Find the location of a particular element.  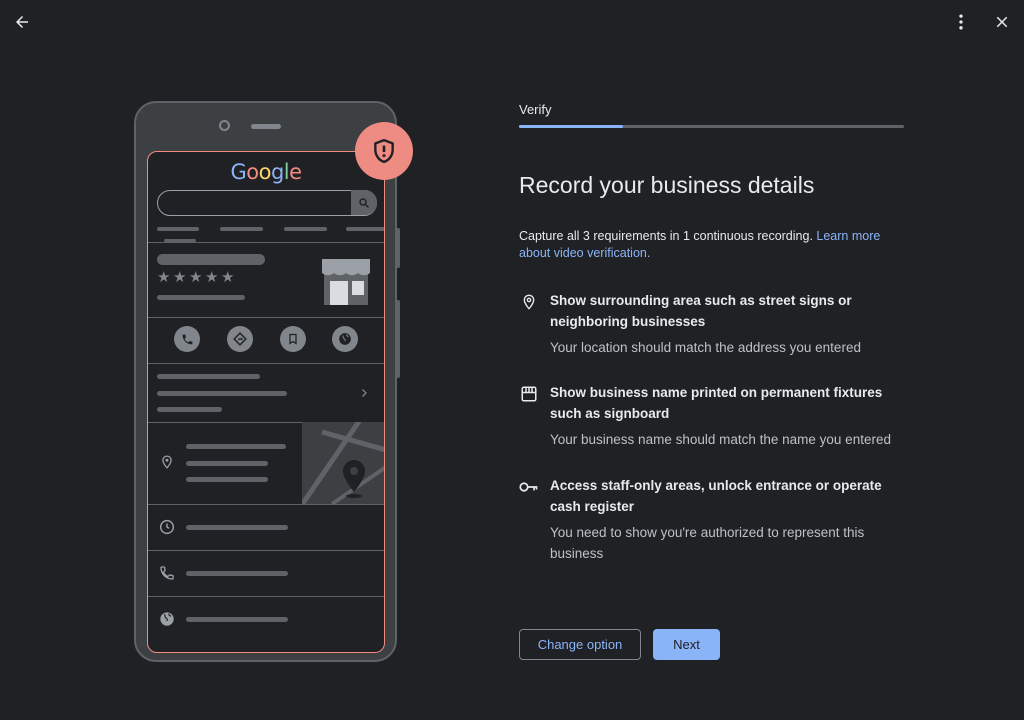

key-icon is located at coordinates (528, 487).